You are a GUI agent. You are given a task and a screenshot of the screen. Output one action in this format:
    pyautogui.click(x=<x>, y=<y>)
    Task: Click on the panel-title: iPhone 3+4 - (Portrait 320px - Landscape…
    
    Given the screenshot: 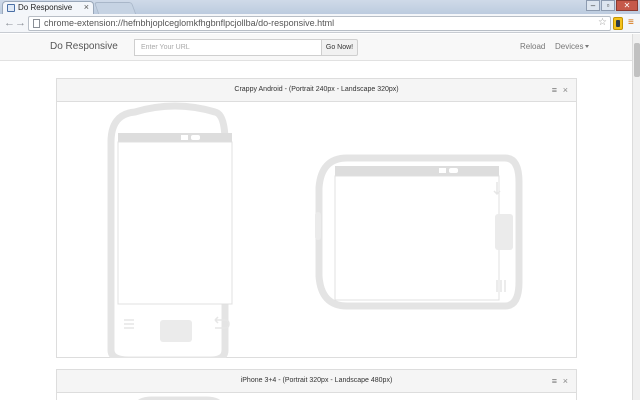 What is the action you would take?
    pyautogui.click(x=316, y=380)
    